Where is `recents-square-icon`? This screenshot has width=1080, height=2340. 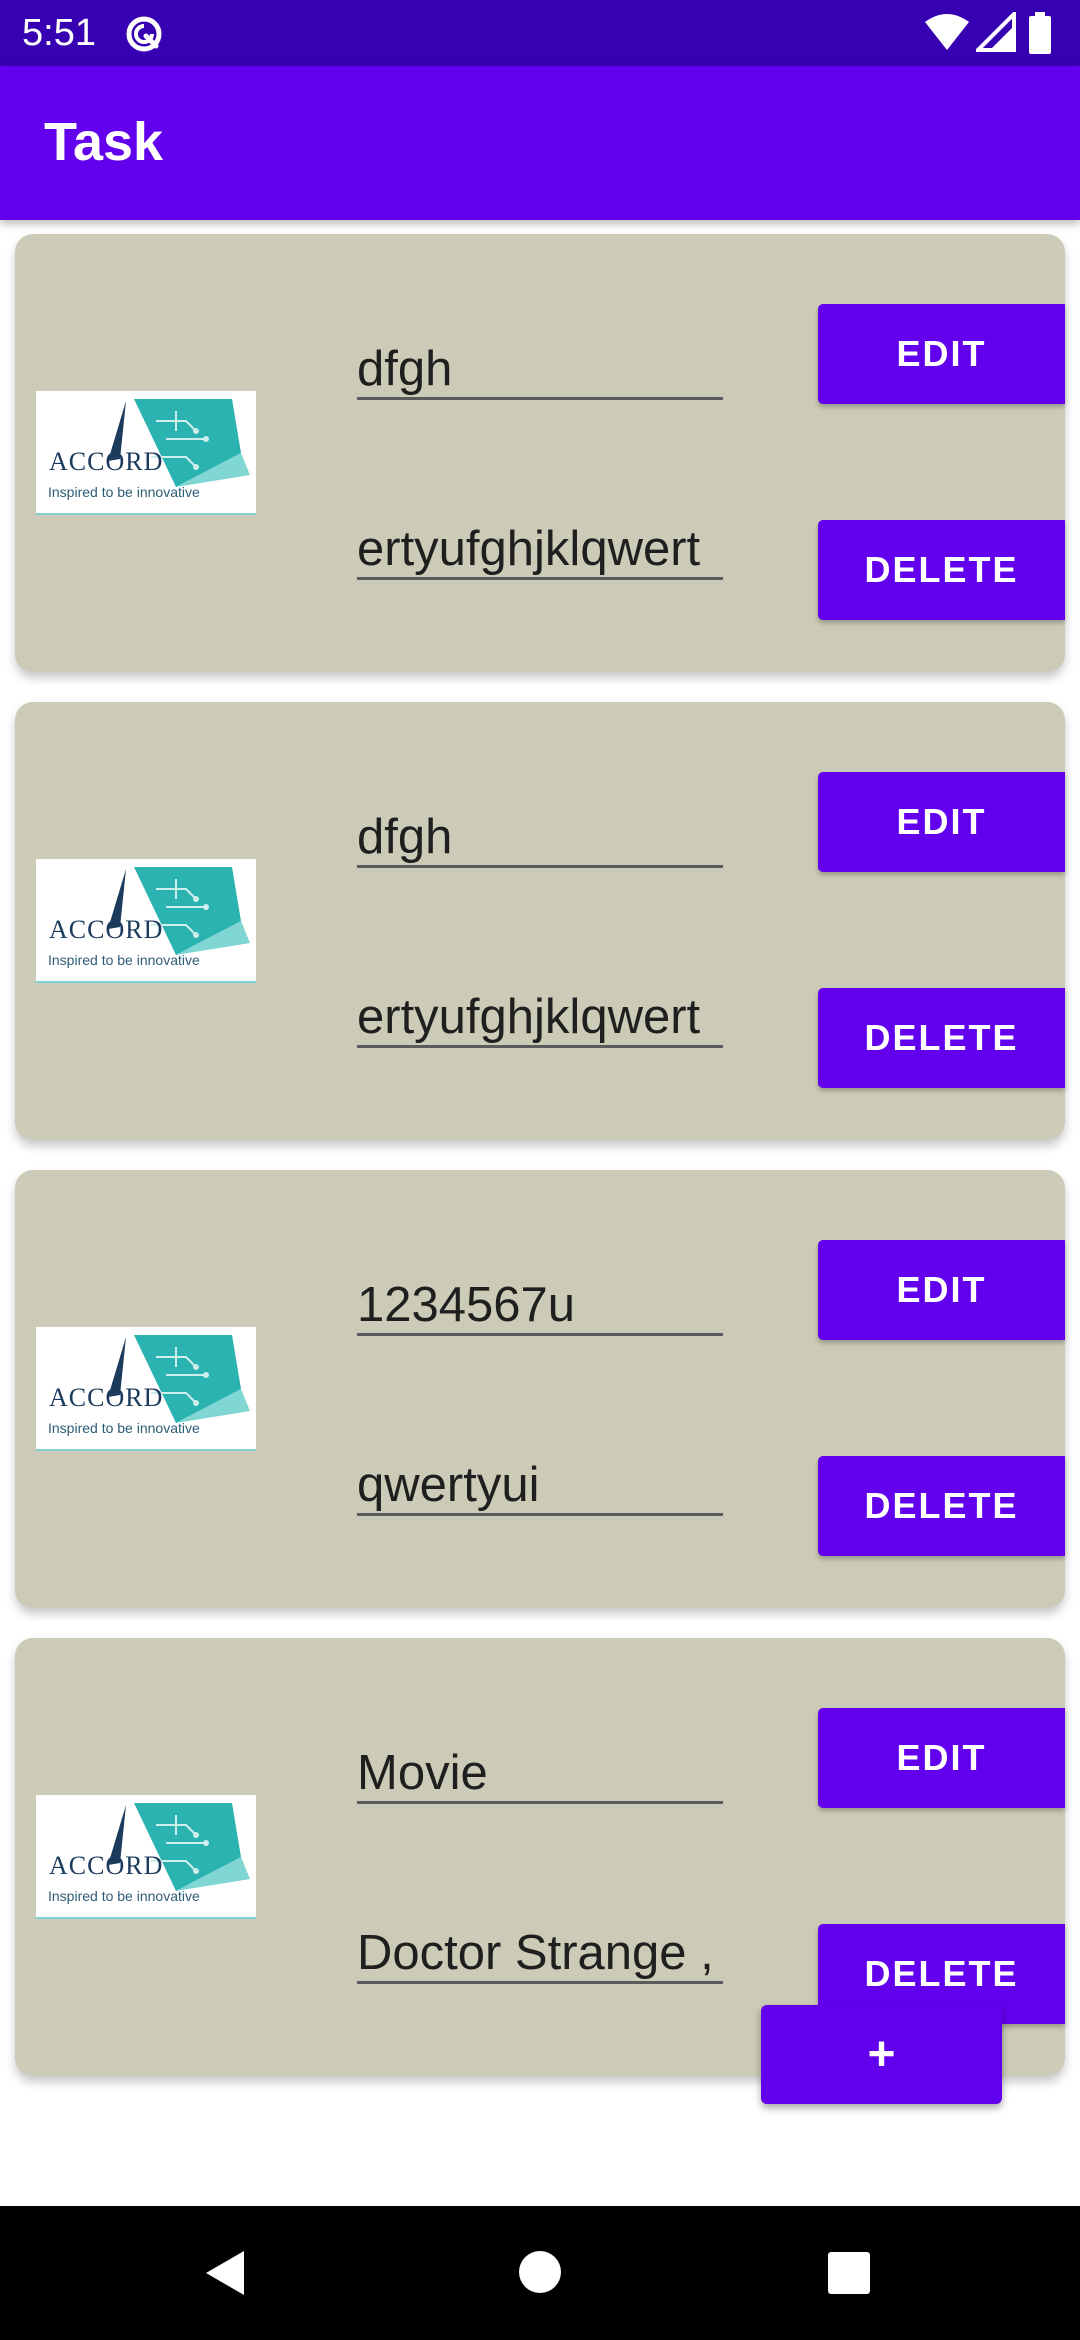
recents-square-icon is located at coordinates (849, 2273).